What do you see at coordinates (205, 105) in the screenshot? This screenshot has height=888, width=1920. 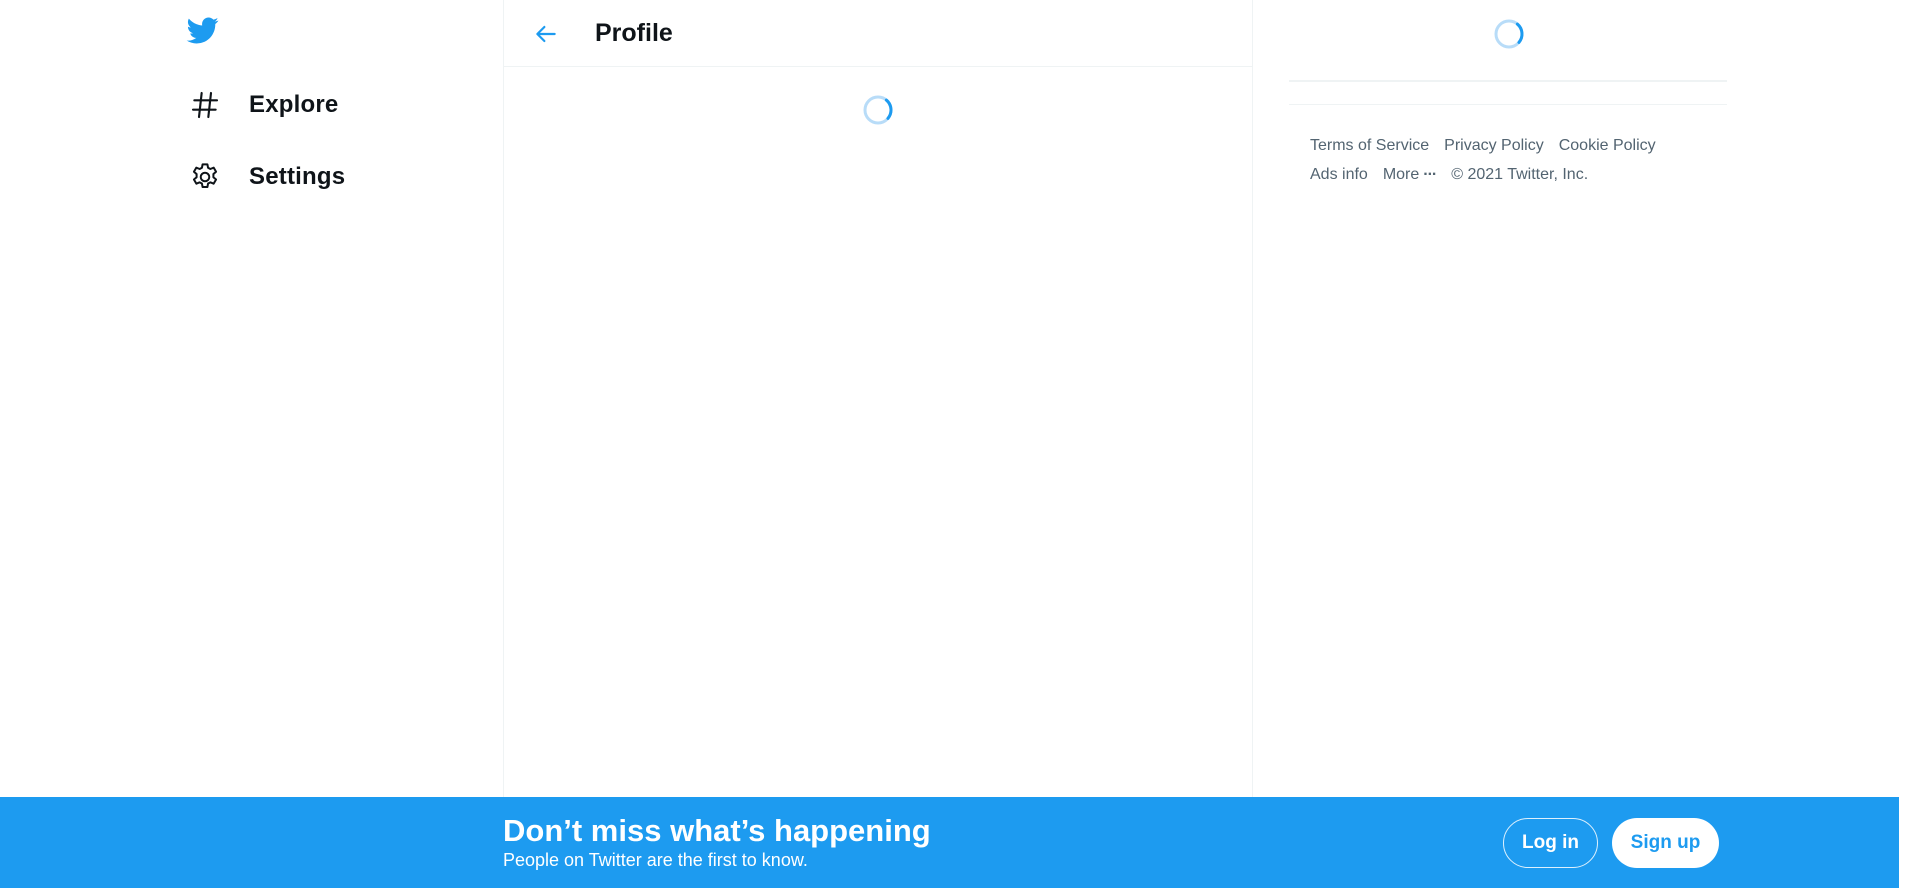 I see `hashtag-icon` at bounding box center [205, 105].